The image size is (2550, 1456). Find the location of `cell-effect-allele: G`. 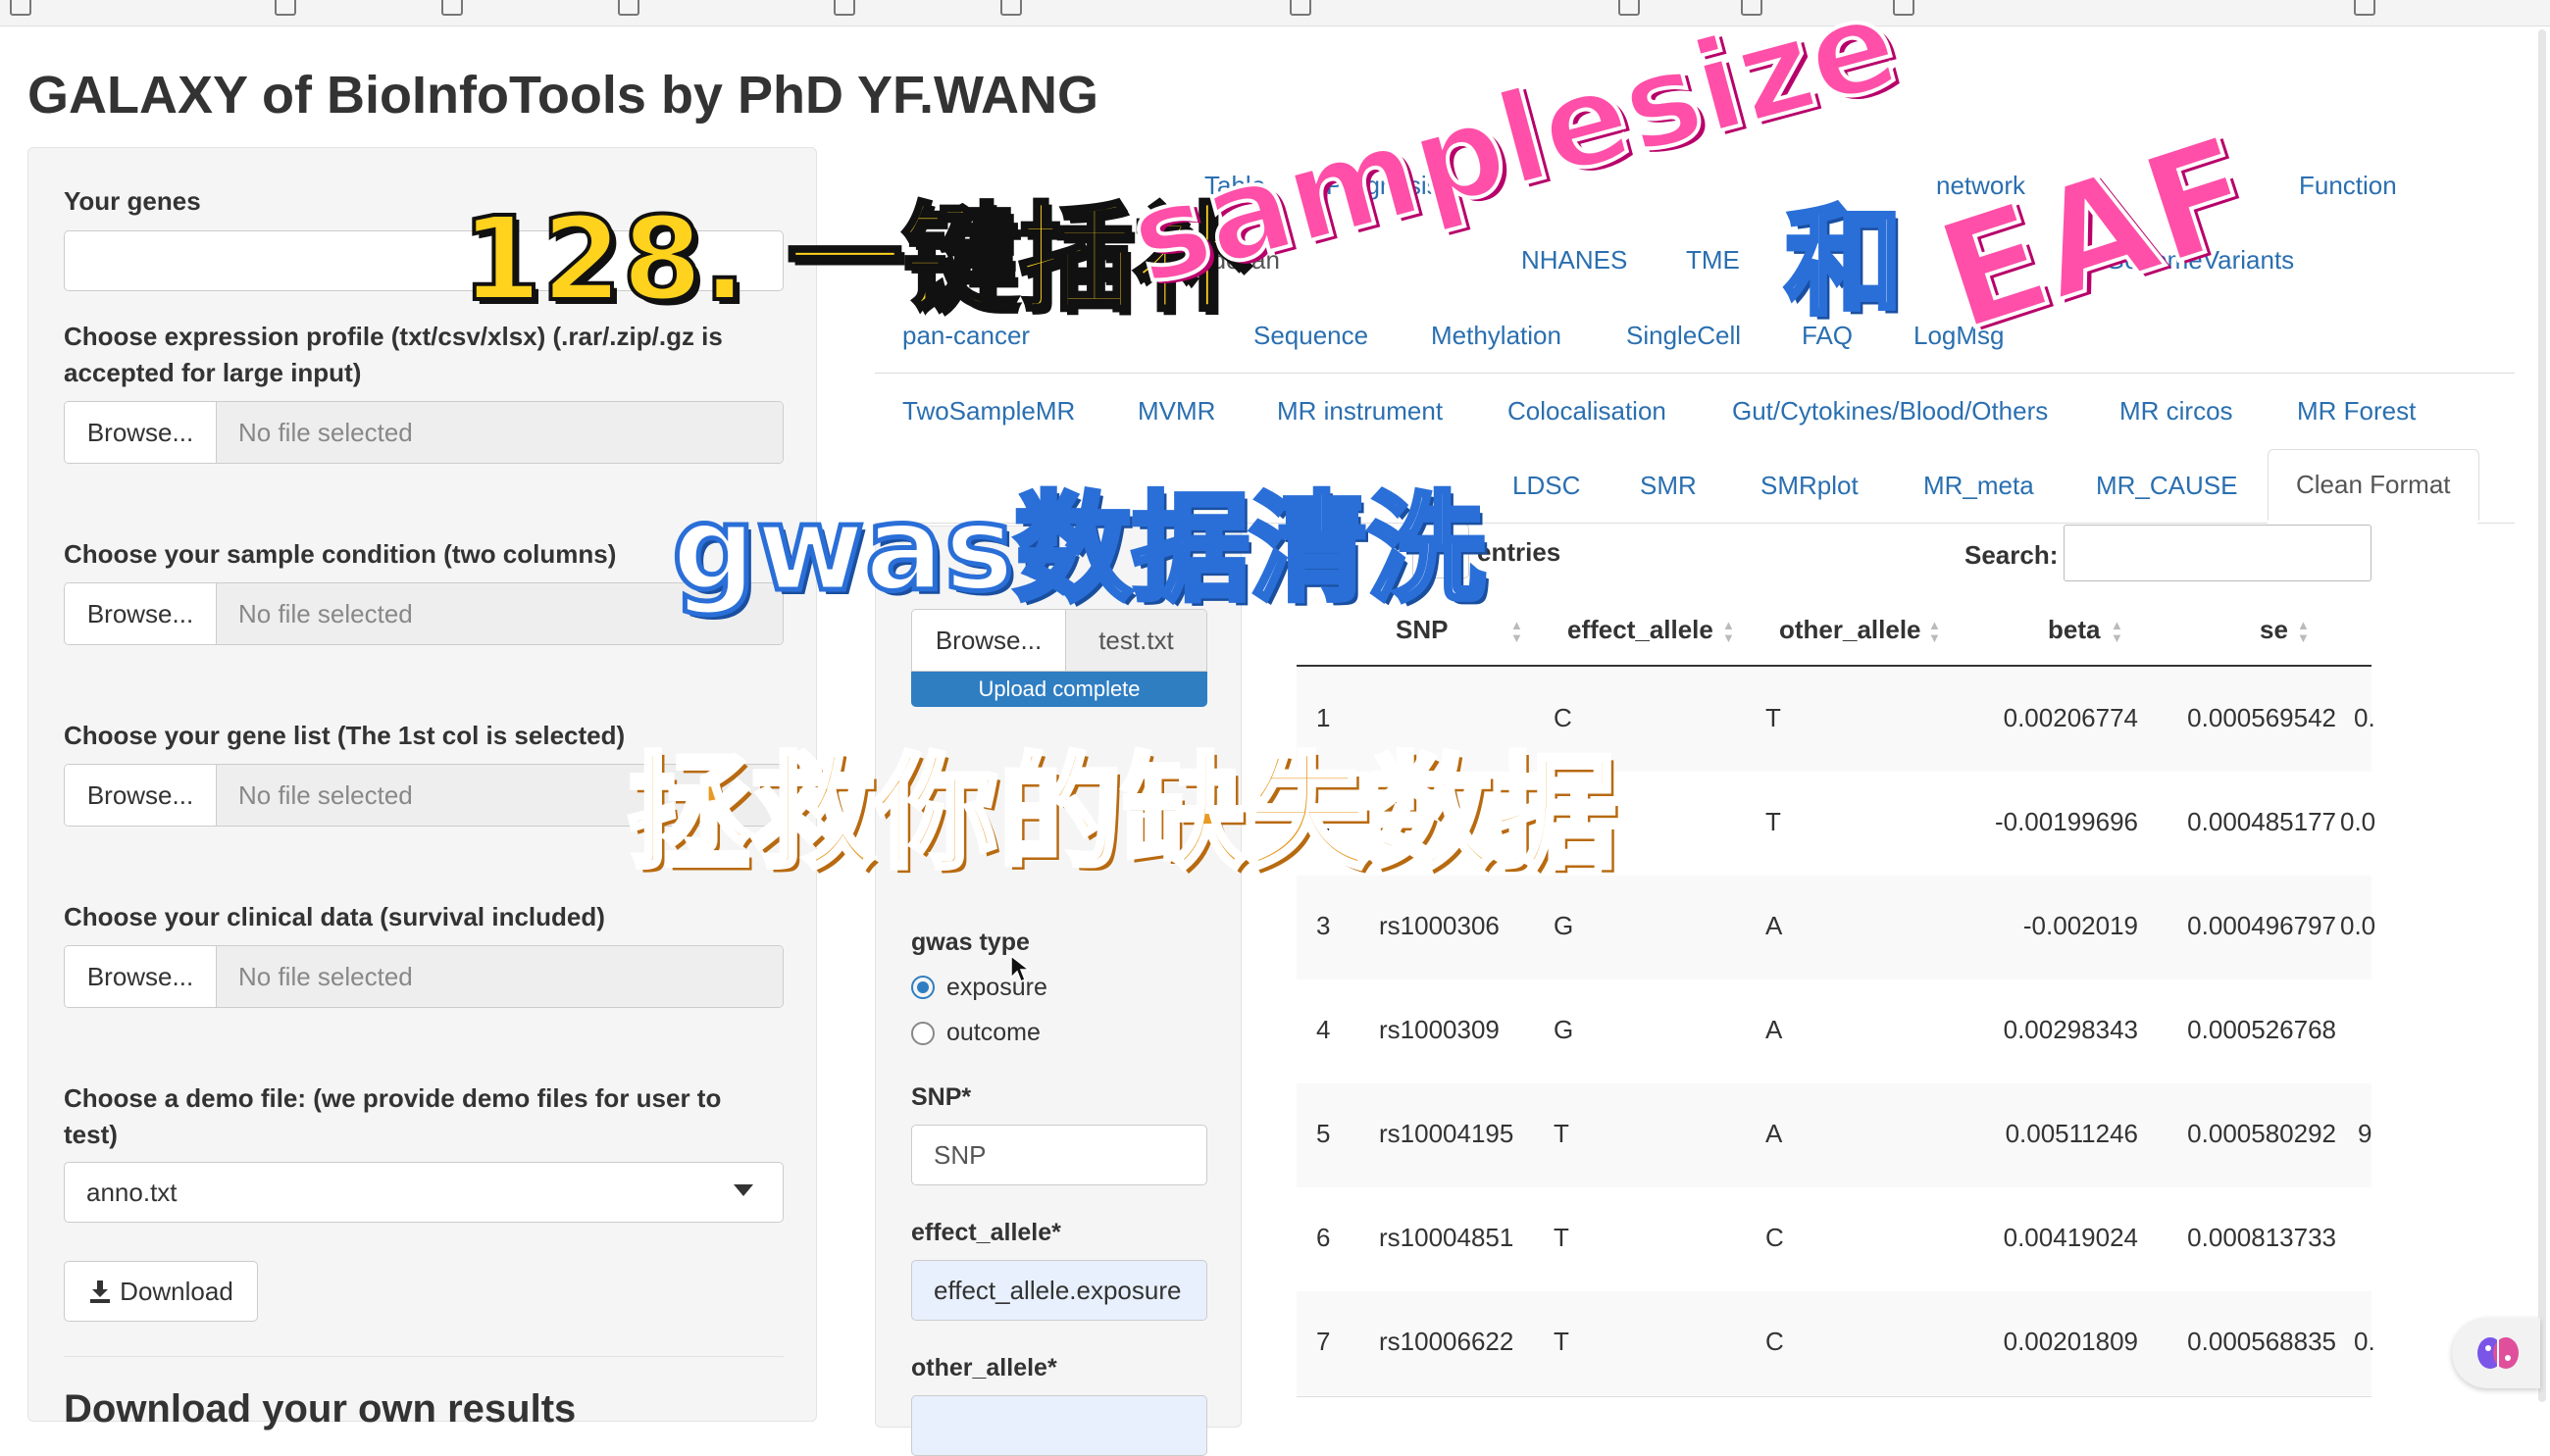

cell-effect-allele: G is located at coordinates (1564, 1029).